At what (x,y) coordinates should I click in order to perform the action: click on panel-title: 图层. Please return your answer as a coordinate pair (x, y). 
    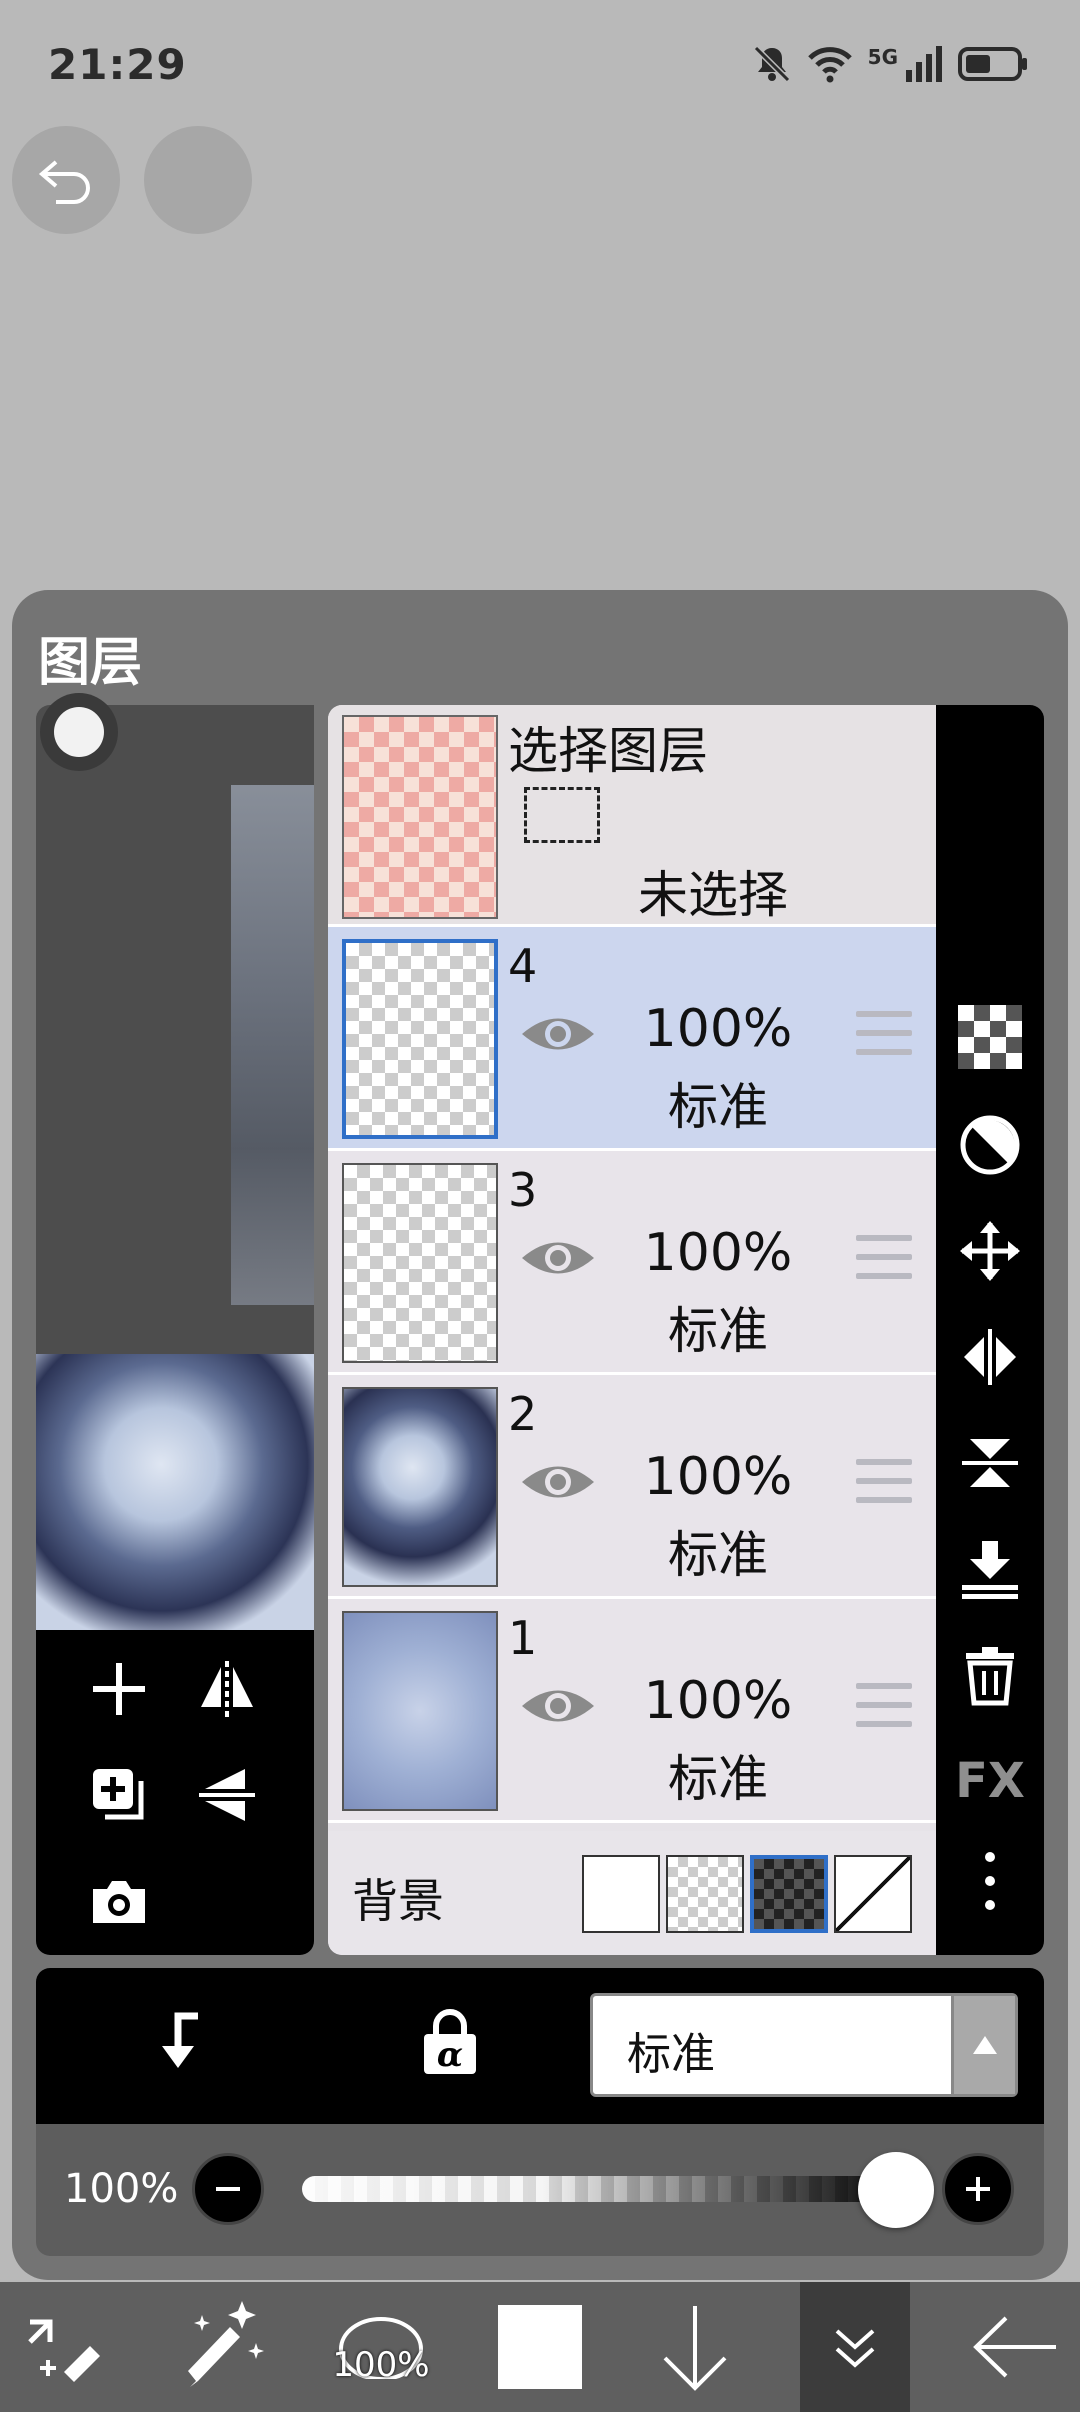
    Looking at the image, I should click on (90, 663).